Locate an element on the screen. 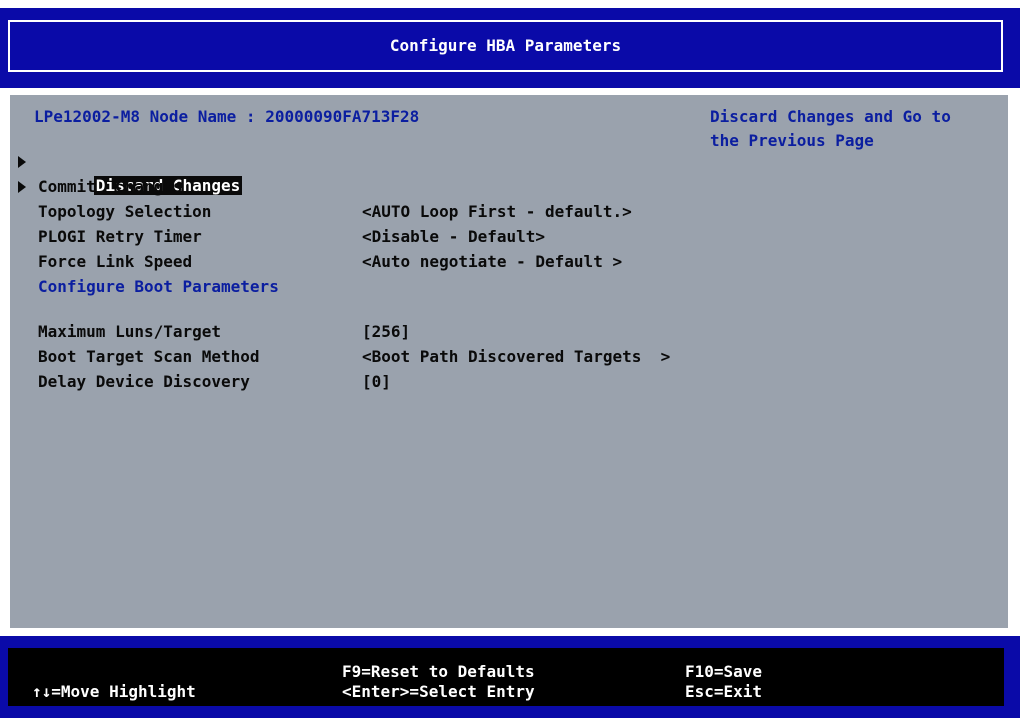  help-text-line2: the Previous Page is located at coordinates (792, 140).